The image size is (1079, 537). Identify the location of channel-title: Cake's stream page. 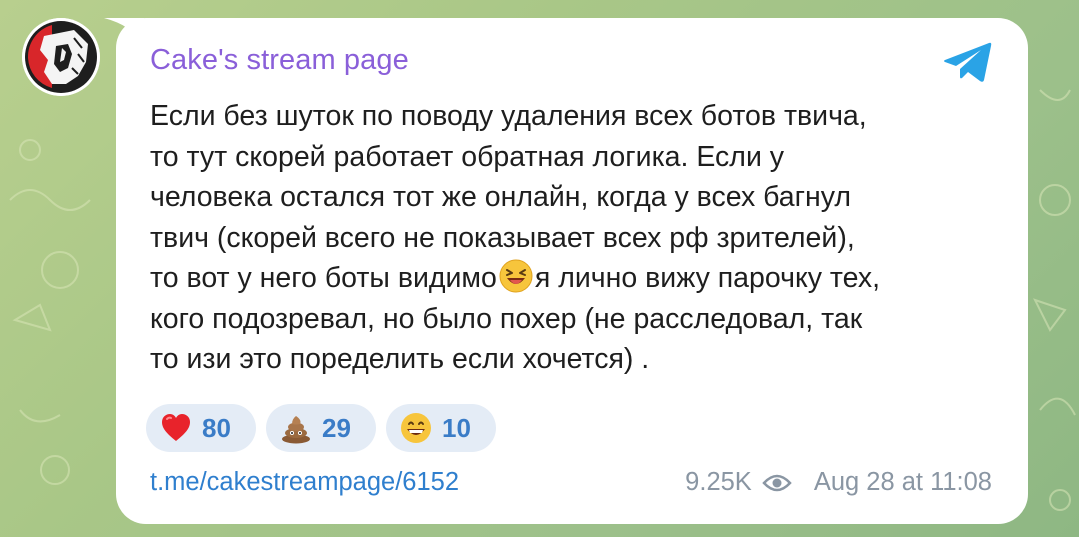
(279, 60).